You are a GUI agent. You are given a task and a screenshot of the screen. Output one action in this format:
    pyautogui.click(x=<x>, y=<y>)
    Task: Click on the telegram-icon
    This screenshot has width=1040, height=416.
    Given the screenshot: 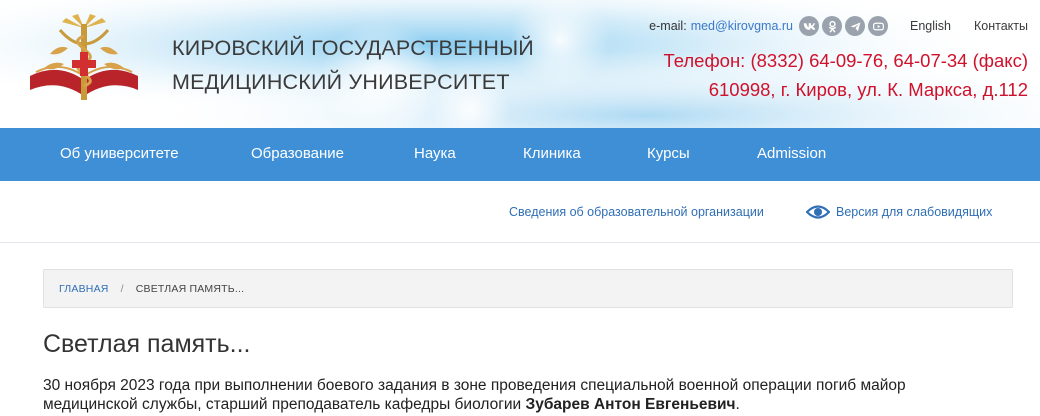 What is the action you would take?
    pyautogui.click(x=855, y=26)
    